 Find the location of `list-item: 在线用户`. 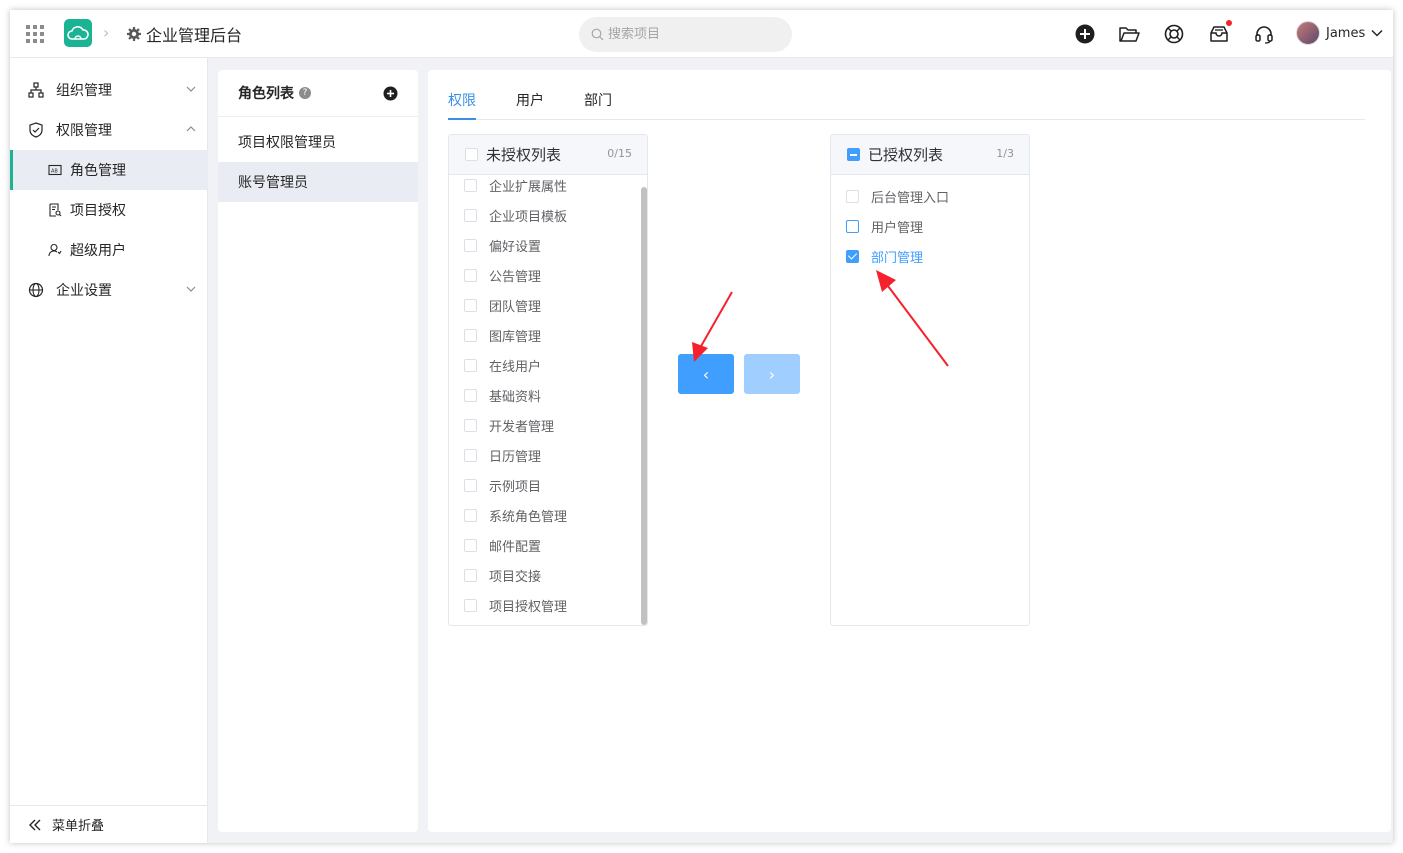

list-item: 在线用户 is located at coordinates (548, 365).